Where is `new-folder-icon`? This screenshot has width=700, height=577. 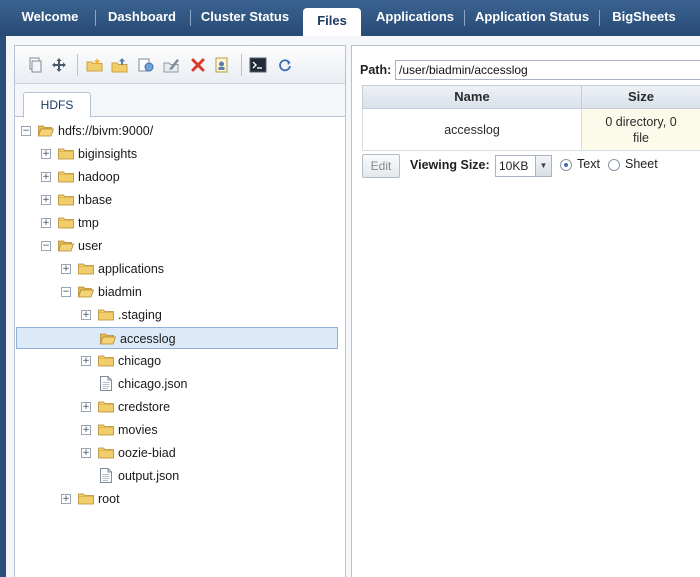
new-folder-icon is located at coordinates (95, 65).